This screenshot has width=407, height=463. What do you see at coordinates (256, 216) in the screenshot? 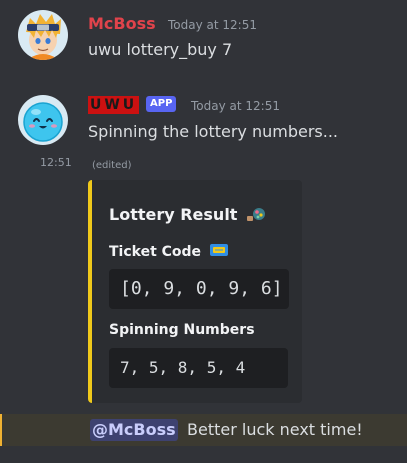
I see `lottery-icon` at bounding box center [256, 216].